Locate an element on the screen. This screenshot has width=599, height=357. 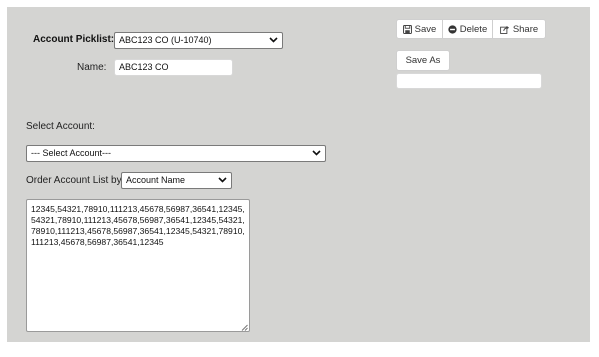
delete-button: Delete is located at coordinates (468, 29).